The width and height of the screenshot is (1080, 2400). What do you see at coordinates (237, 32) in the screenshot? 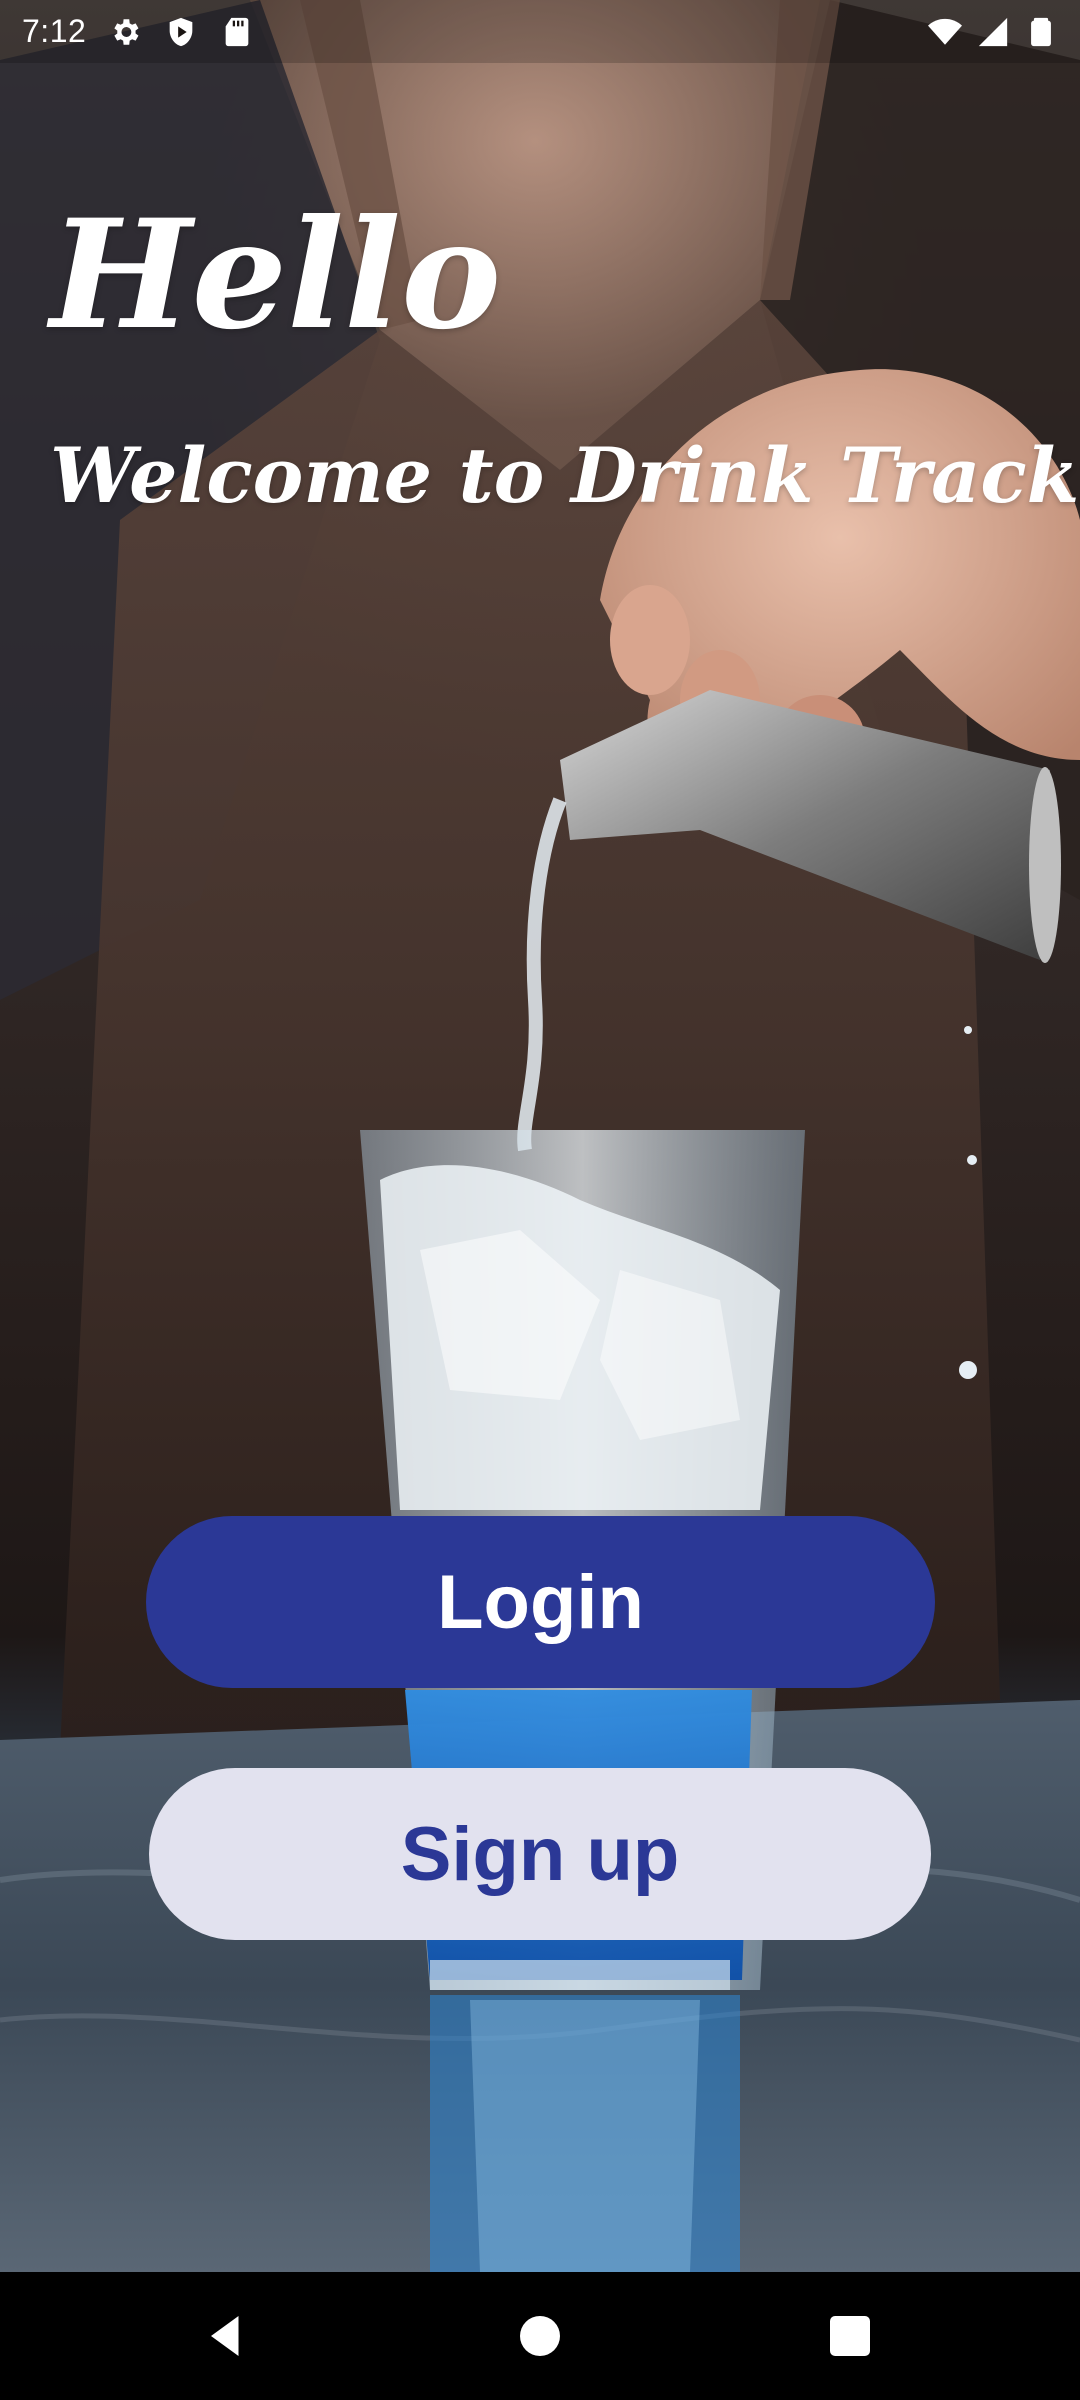
I see `sd-card-icon` at bounding box center [237, 32].